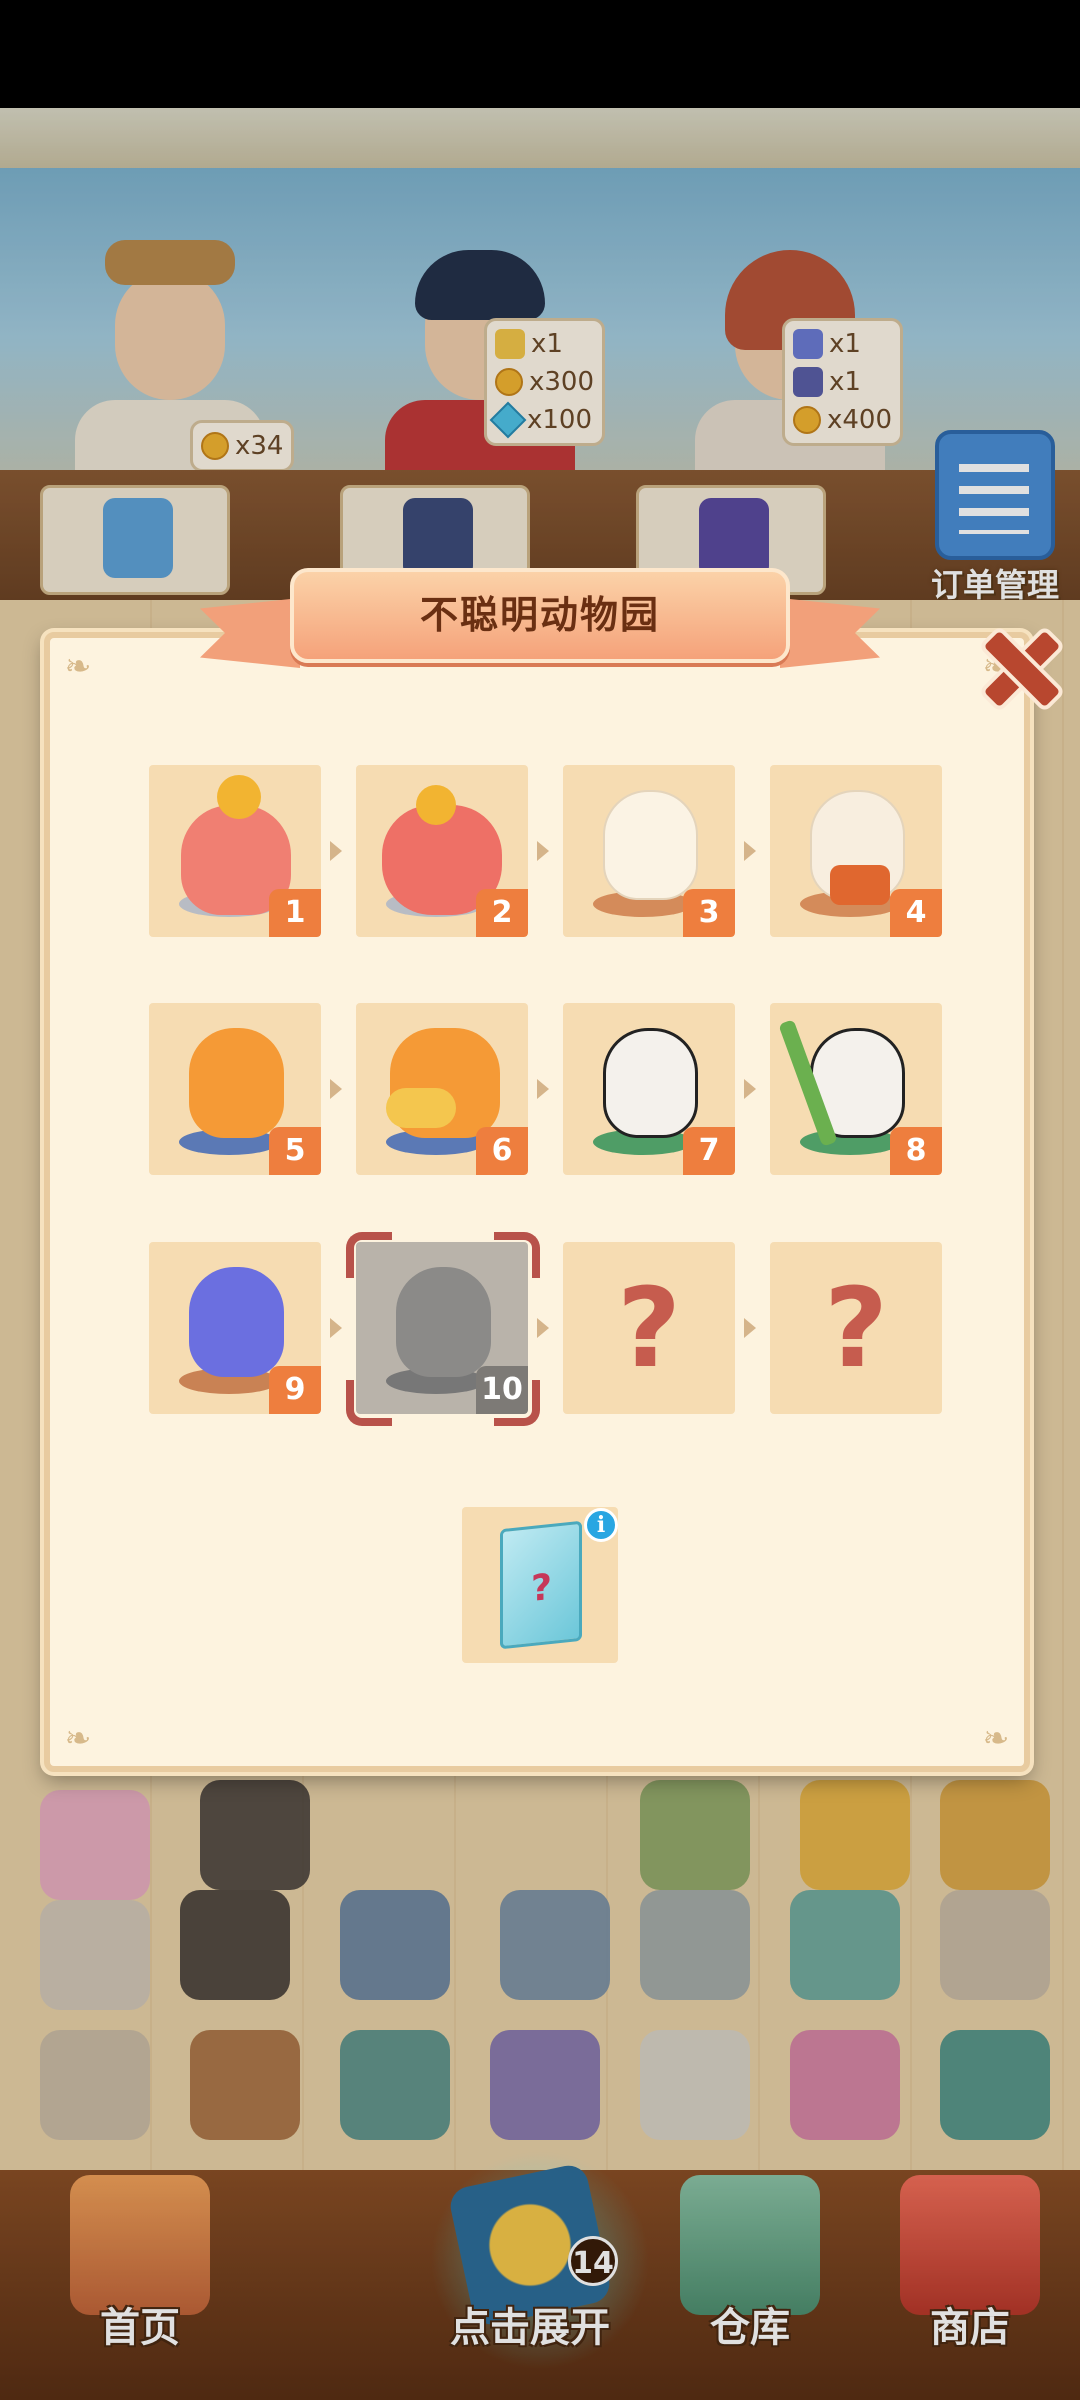  What do you see at coordinates (442, 851) in the screenshot?
I see `collection-item-2: 2` at bounding box center [442, 851].